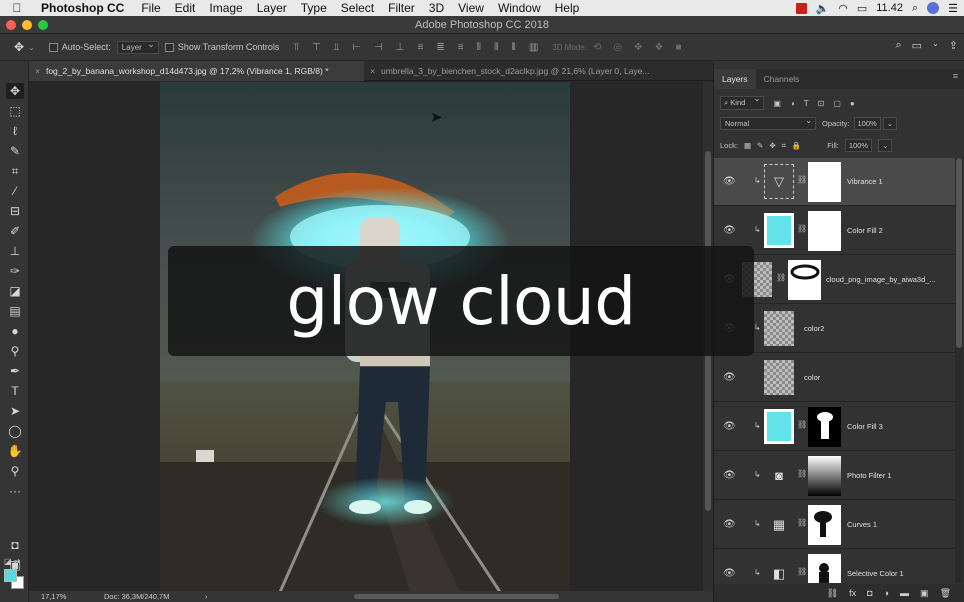 This screenshot has width=964, height=602. I want to click on menu-help: Help, so click(567, 8).